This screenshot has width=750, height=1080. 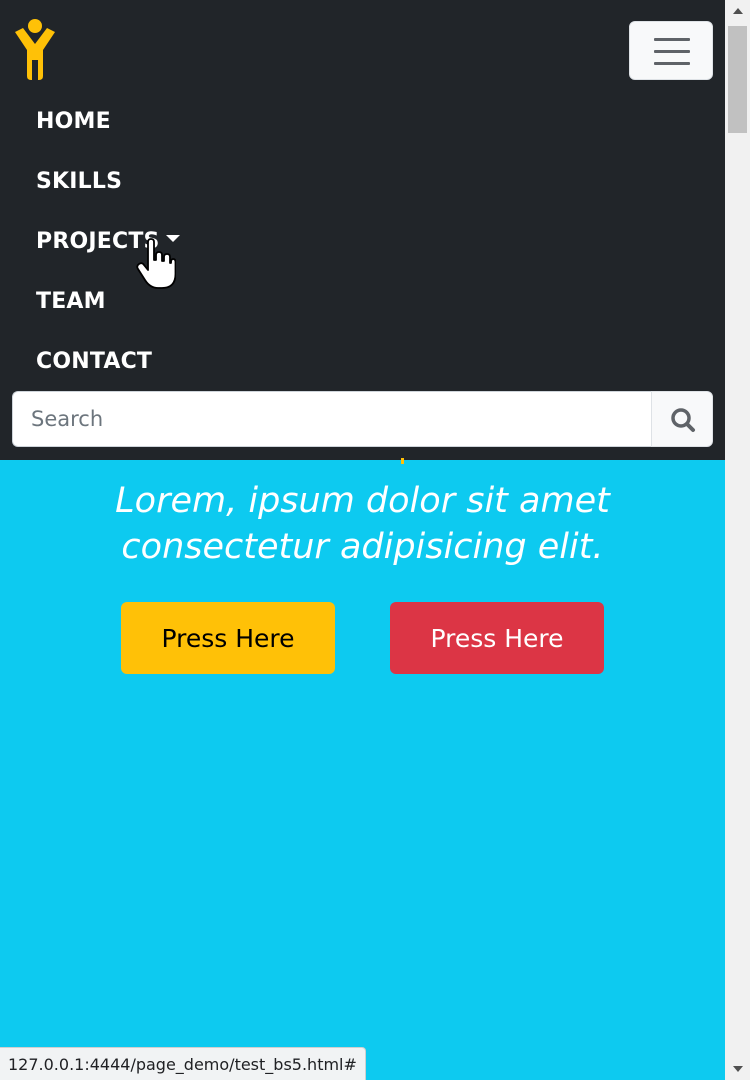 What do you see at coordinates (738, 11) in the screenshot?
I see `scroll-up-arrow-icon` at bounding box center [738, 11].